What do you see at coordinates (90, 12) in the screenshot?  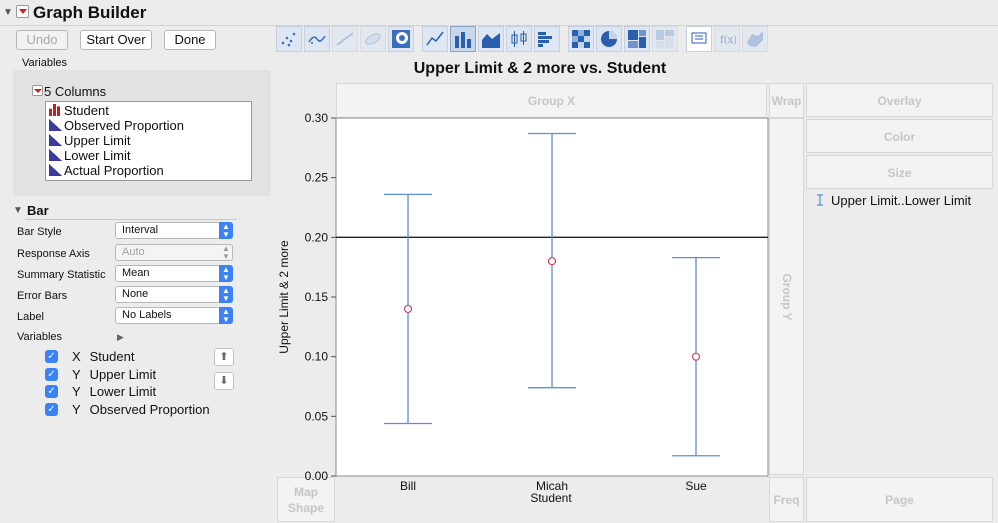 I see `app-title: Graph Builder` at bounding box center [90, 12].